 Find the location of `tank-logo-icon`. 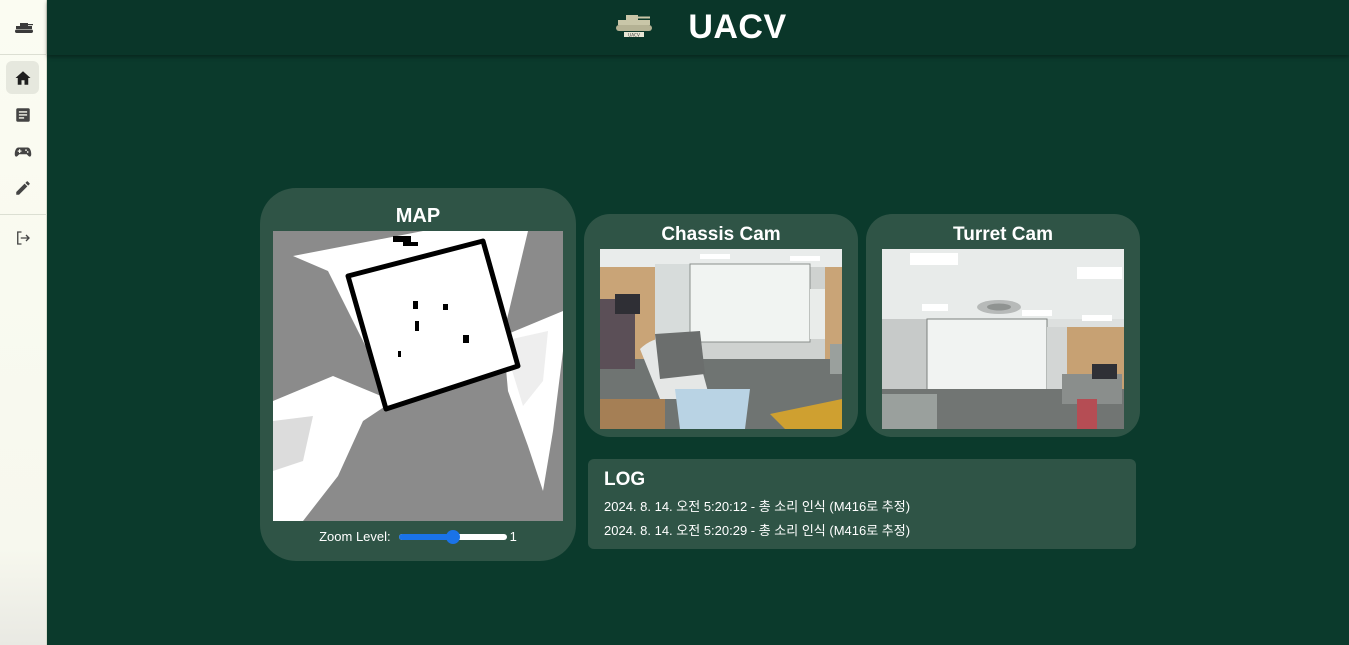

tank-logo-icon is located at coordinates (23, 28).